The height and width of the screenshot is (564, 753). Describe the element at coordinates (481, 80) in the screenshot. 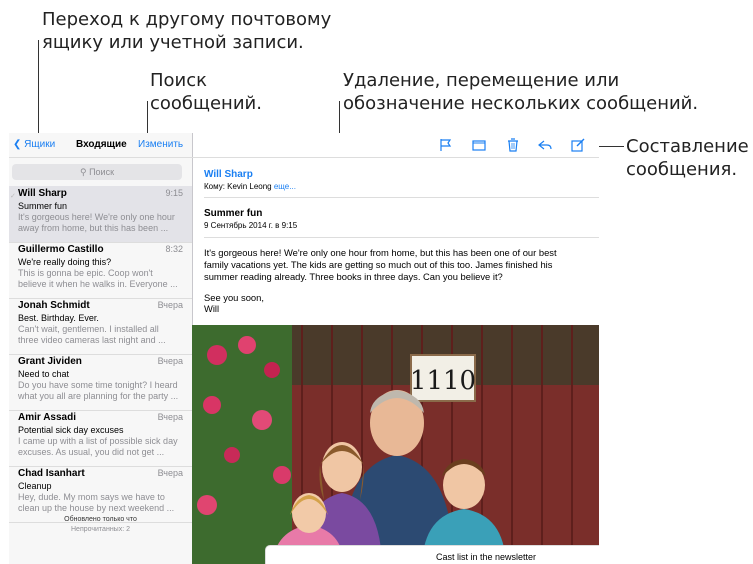

I see `callout-bulk-line1: Удаление, перемещение или` at that location.